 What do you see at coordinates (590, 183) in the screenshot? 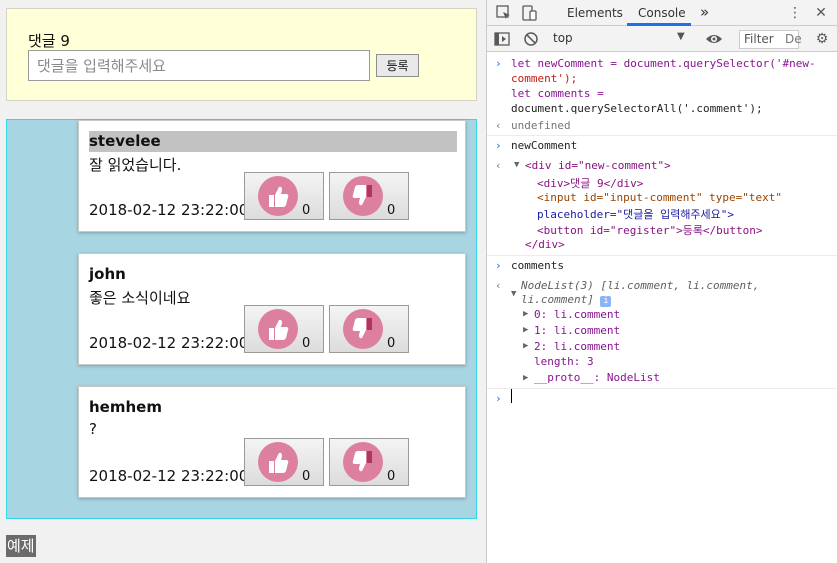
I see `dom-node-line: <div>댓글 9</div>` at bounding box center [590, 183].